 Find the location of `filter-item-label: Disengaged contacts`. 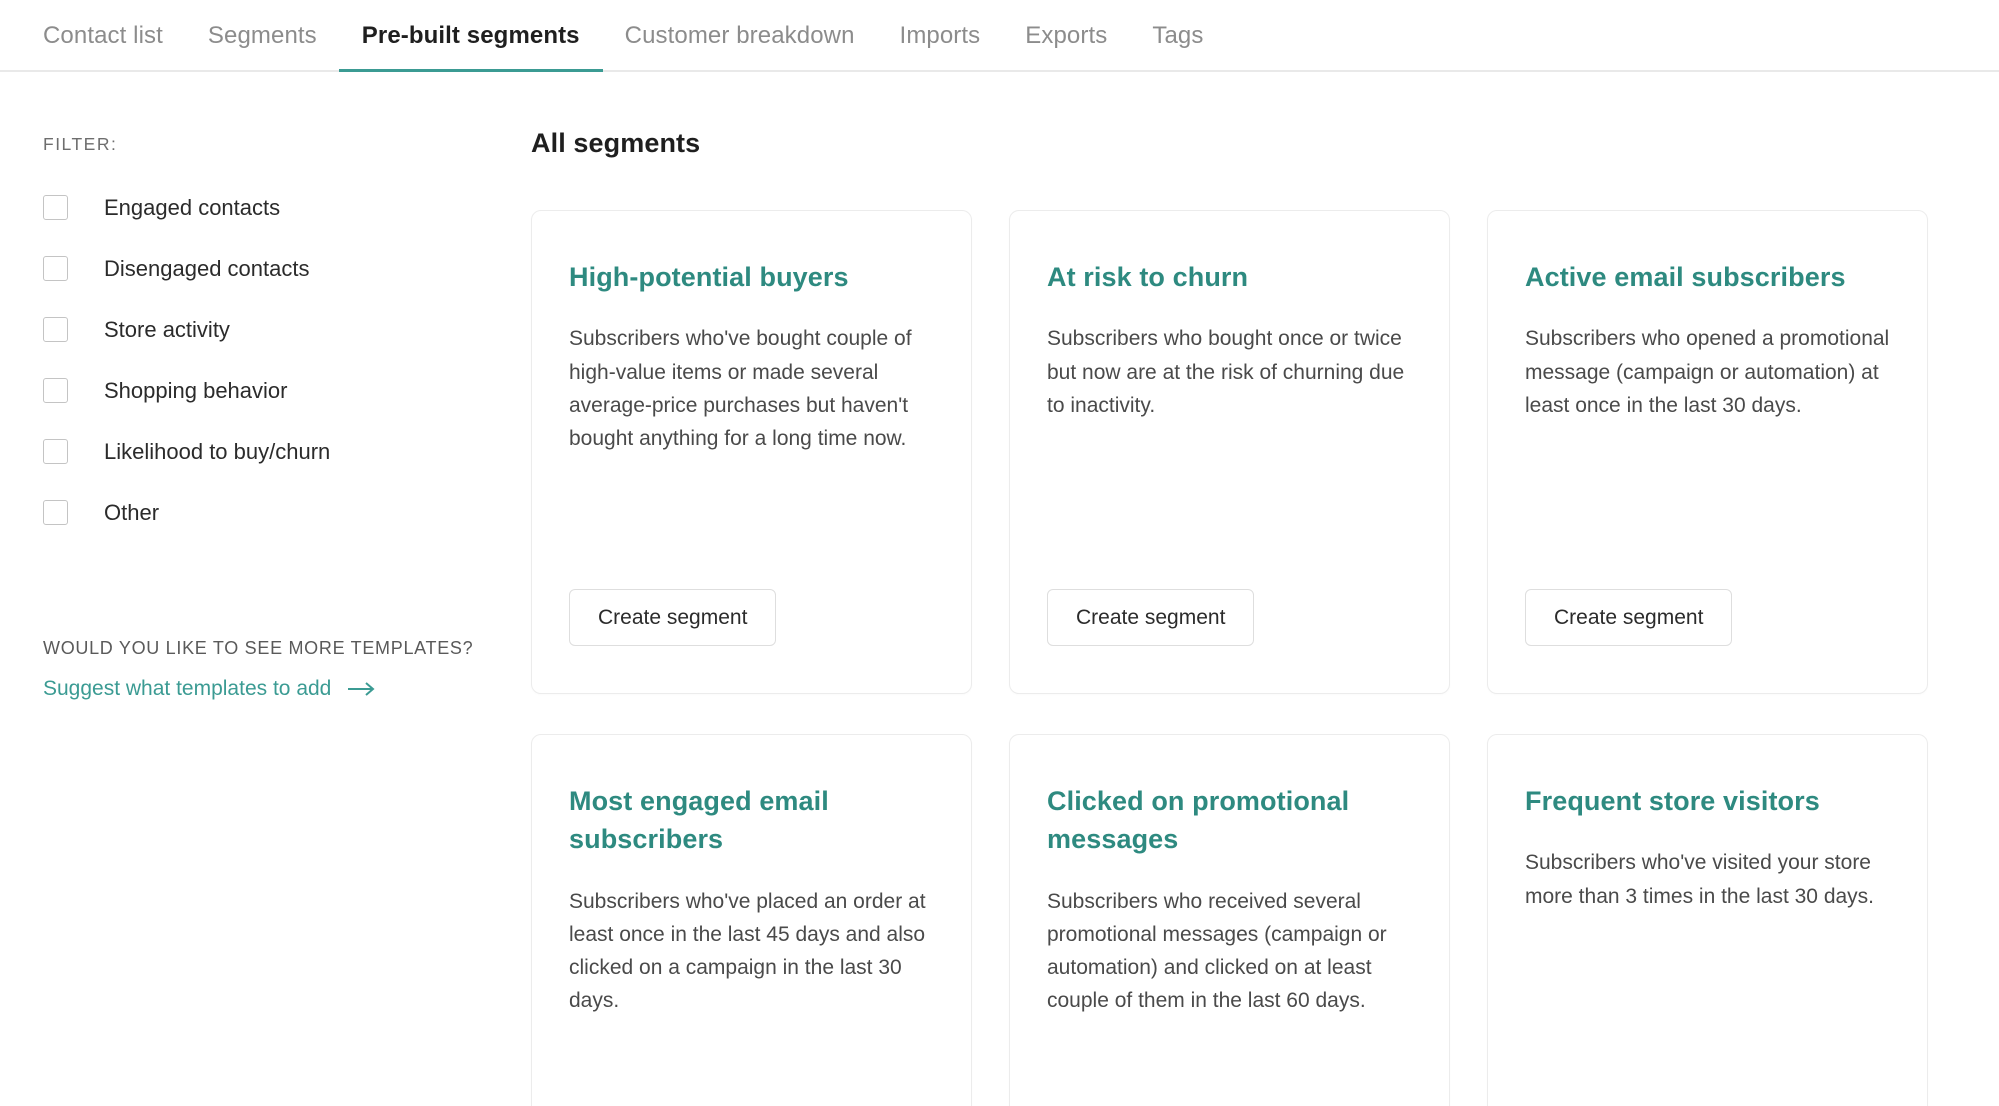

filter-item-label: Disengaged contacts is located at coordinates (207, 268).